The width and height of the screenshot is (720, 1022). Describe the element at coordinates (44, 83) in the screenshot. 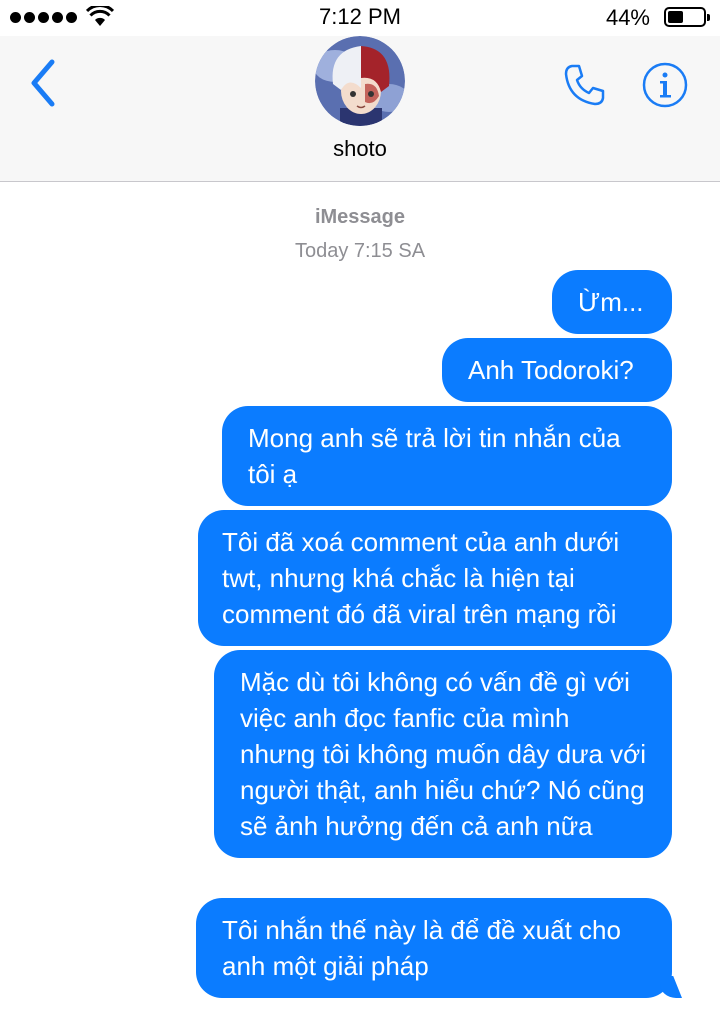

I see `back-button` at that location.